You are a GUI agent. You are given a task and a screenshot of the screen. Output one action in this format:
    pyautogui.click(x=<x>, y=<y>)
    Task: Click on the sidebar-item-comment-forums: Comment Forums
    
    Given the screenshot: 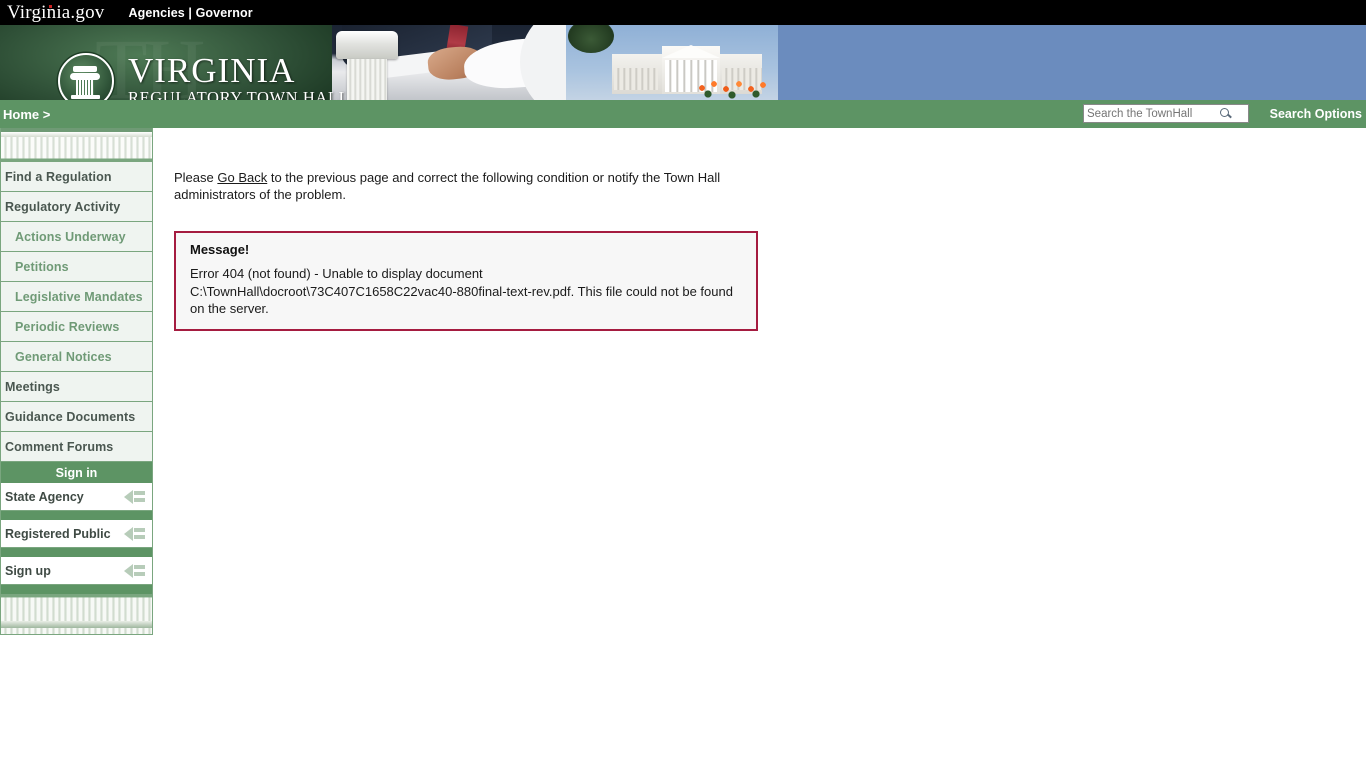 What is the action you would take?
    pyautogui.click(x=76, y=447)
    